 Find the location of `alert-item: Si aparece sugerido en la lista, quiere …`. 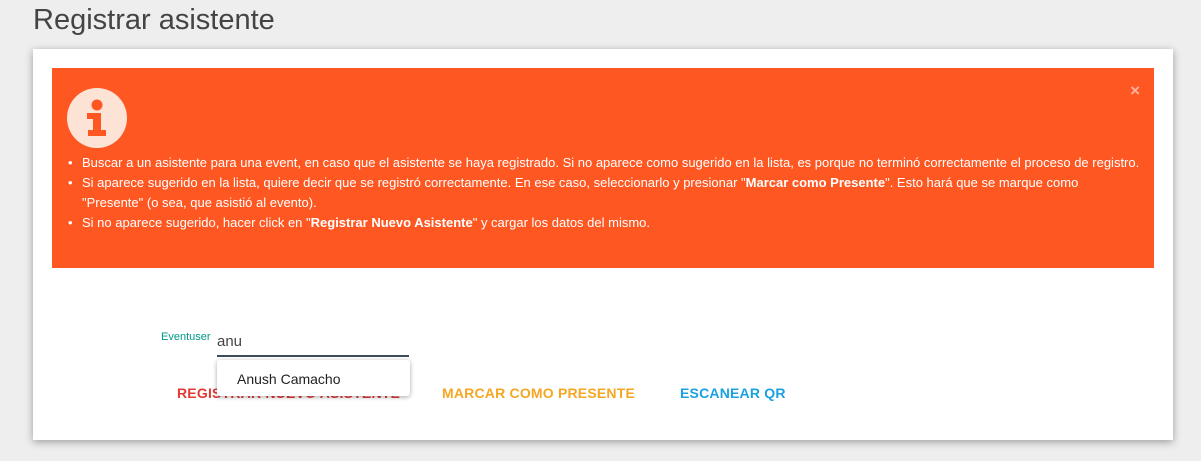

alert-item: Si aparece sugerido en la lista, quiere … is located at coordinates (605, 193).